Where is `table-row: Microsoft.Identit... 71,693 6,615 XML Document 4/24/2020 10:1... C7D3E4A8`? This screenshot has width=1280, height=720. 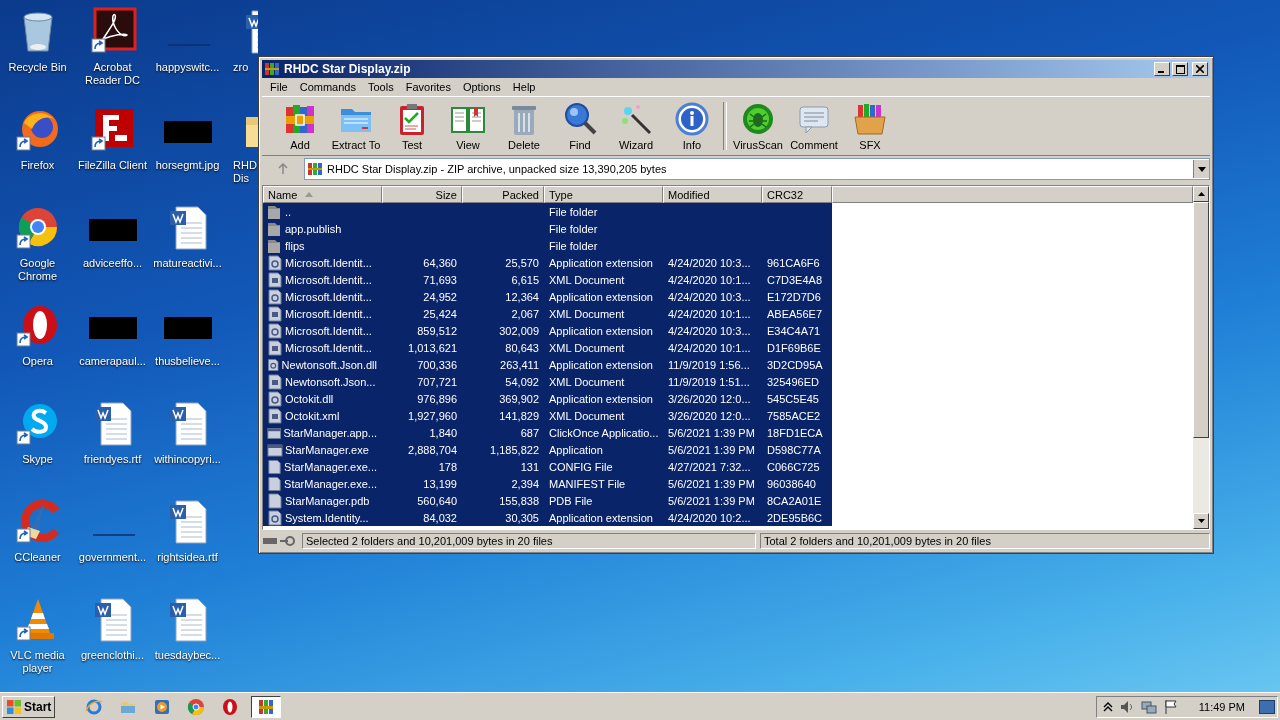 table-row: Microsoft.Identit... 71,693 6,615 XML Document 4/24/2020 10:1... C7D3E4A8 is located at coordinates (547, 279).